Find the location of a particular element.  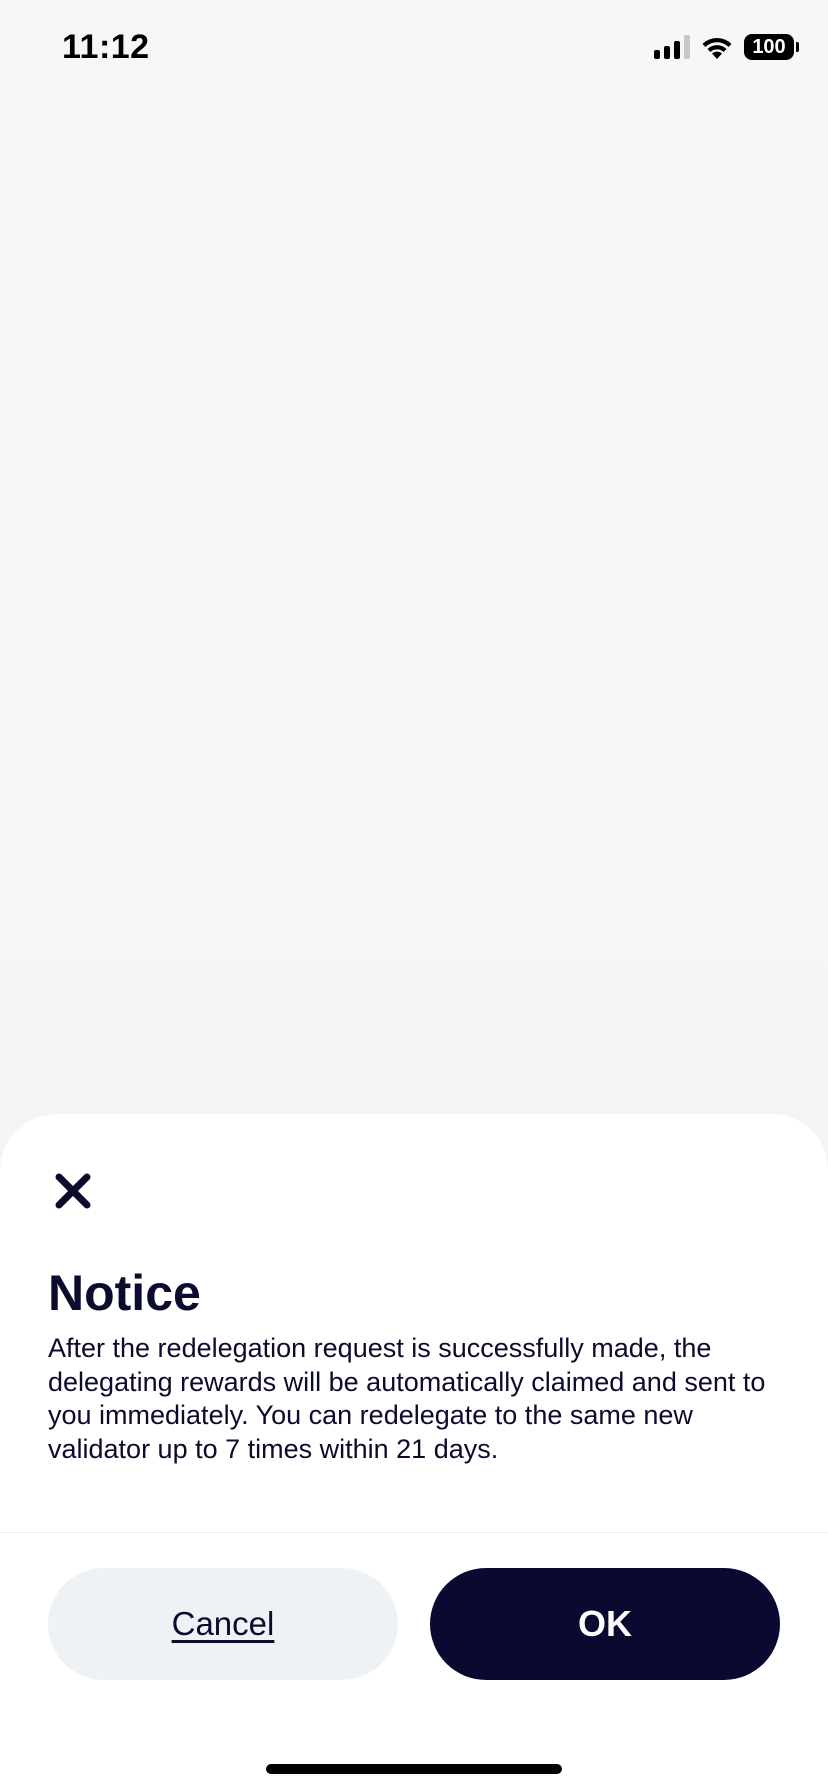

sheet-title: Notice is located at coordinates (124, 1293).